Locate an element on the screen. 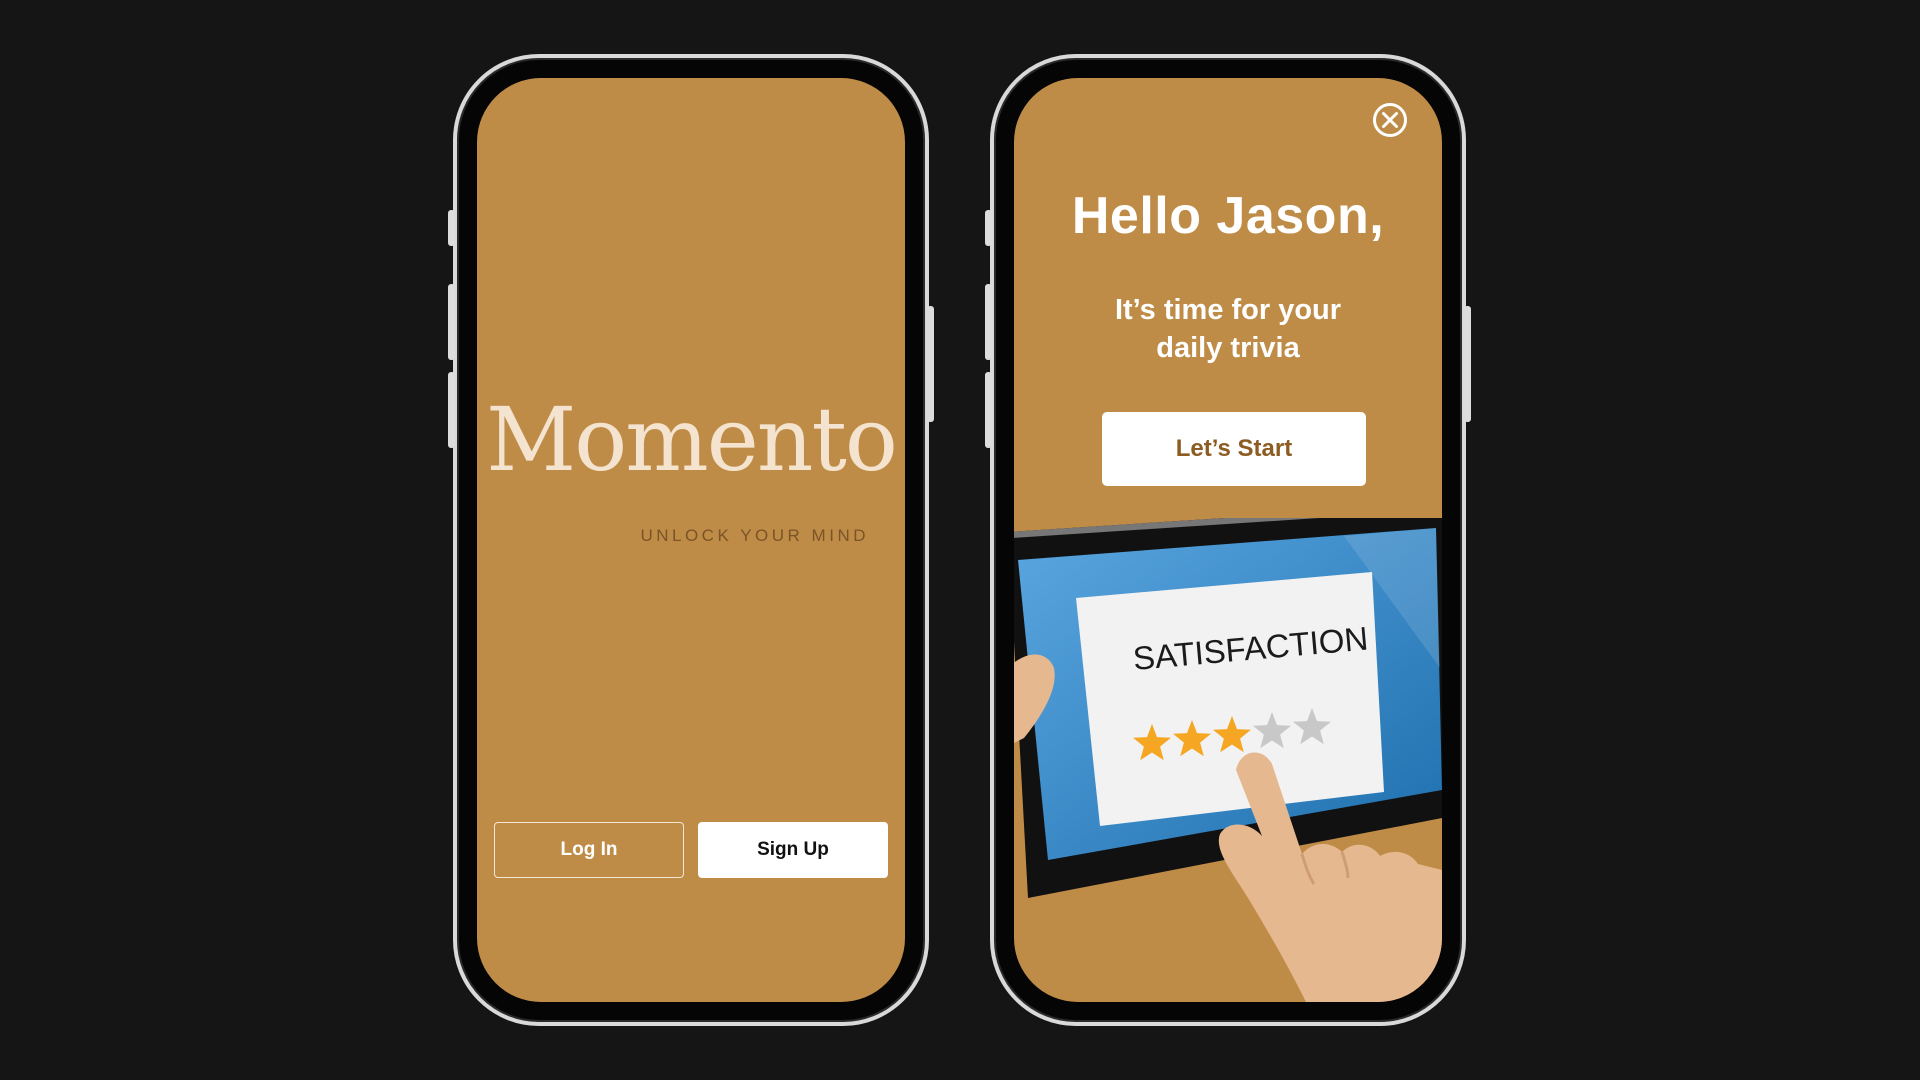 The height and width of the screenshot is (1080, 1920). greeting-title: Hello Jason, is located at coordinates (1228, 216).